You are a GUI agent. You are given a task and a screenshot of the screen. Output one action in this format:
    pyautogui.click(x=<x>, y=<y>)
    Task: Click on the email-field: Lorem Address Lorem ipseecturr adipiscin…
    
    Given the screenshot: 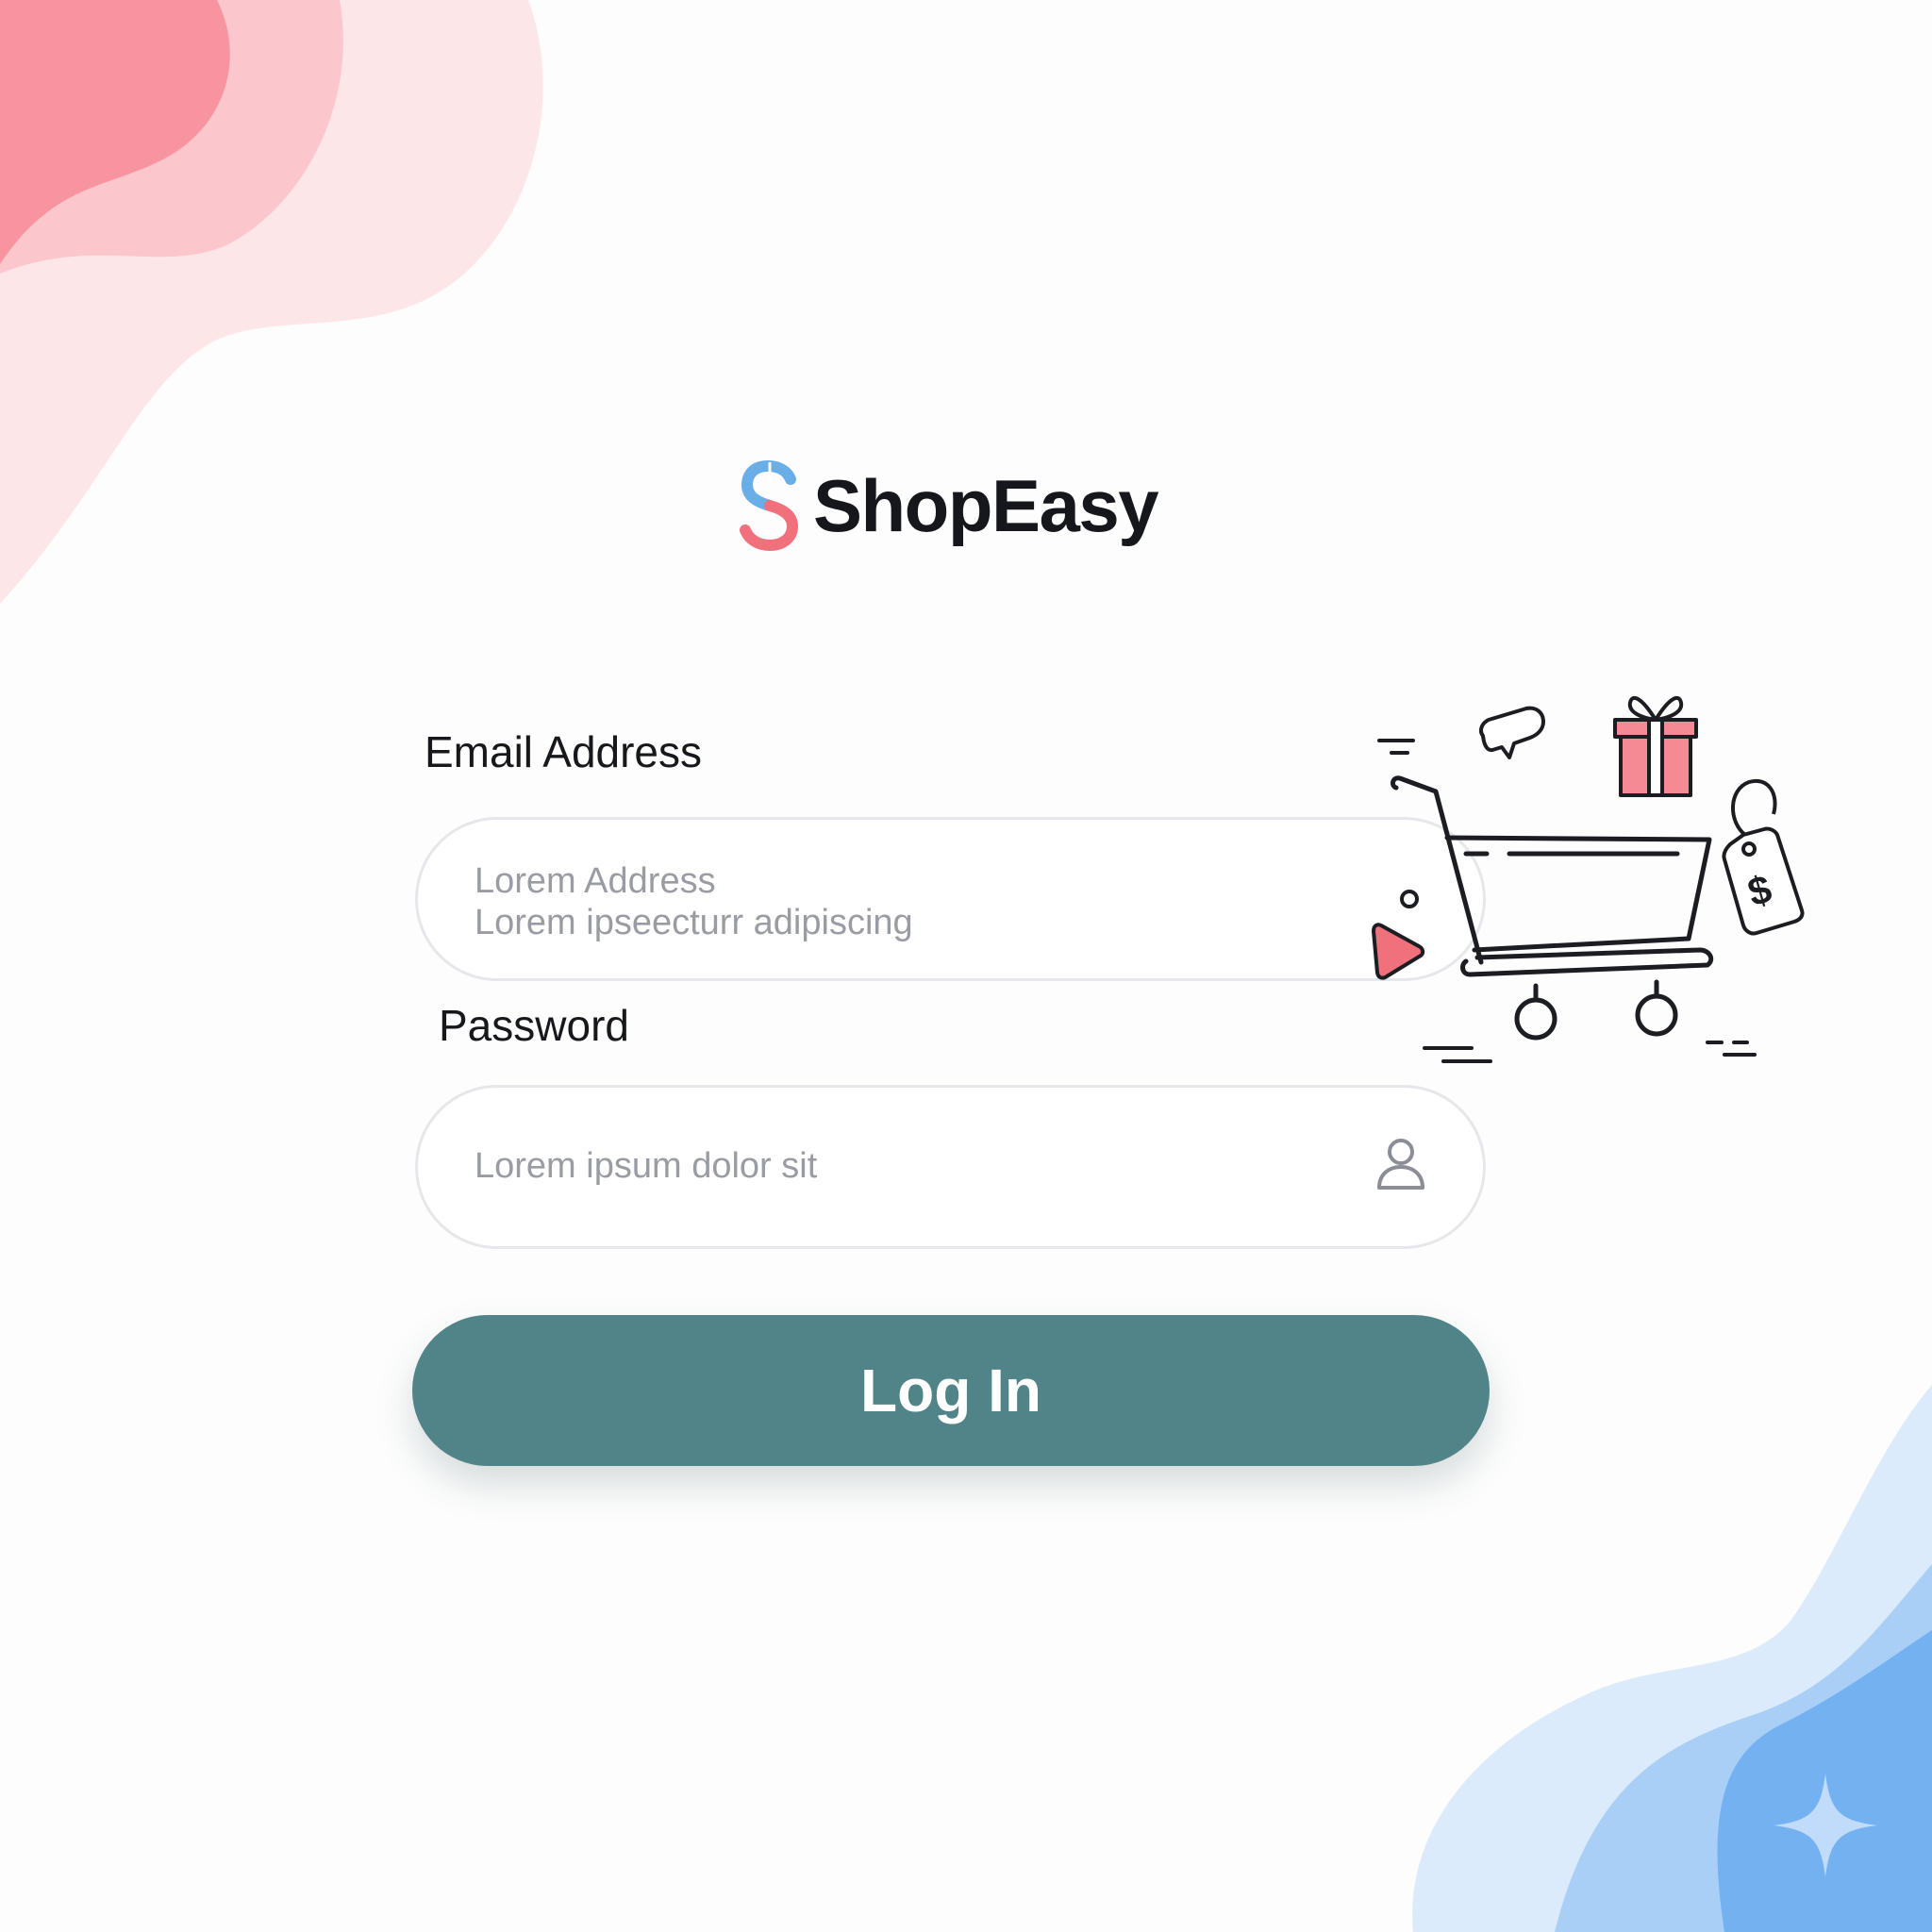 What is the action you would take?
    pyautogui.click(x=951, y=899)
    